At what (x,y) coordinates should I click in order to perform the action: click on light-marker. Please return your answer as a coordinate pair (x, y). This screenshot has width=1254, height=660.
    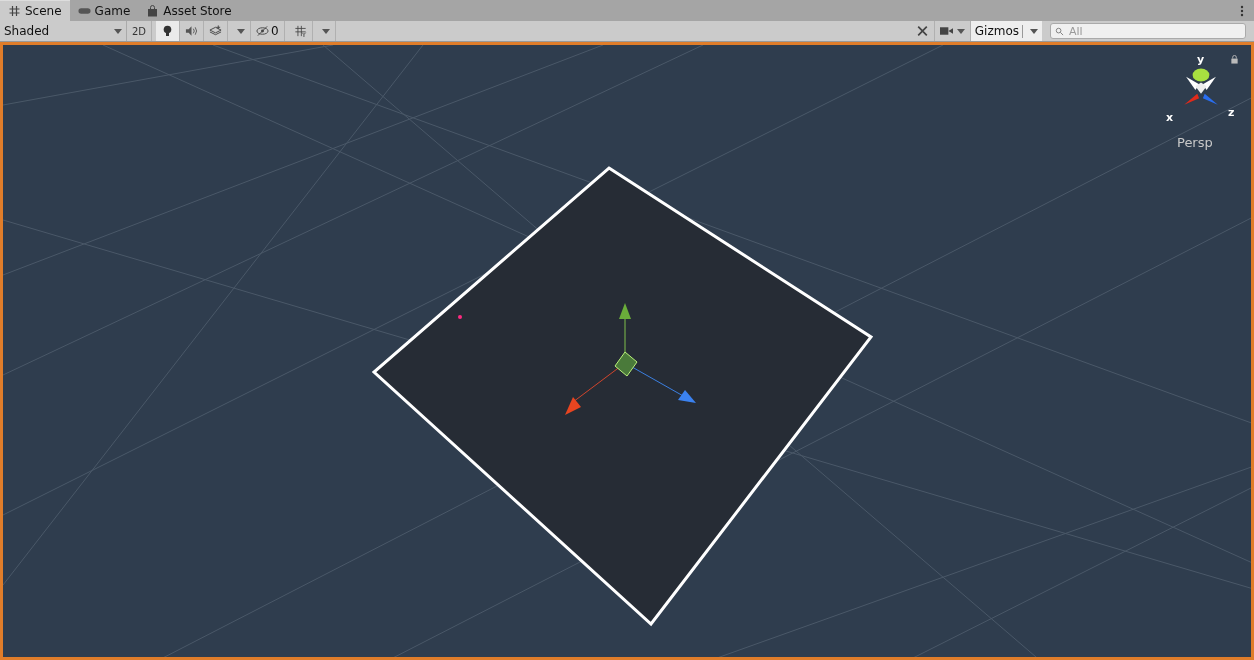
    Looking at the image, I should click on (460, 317).